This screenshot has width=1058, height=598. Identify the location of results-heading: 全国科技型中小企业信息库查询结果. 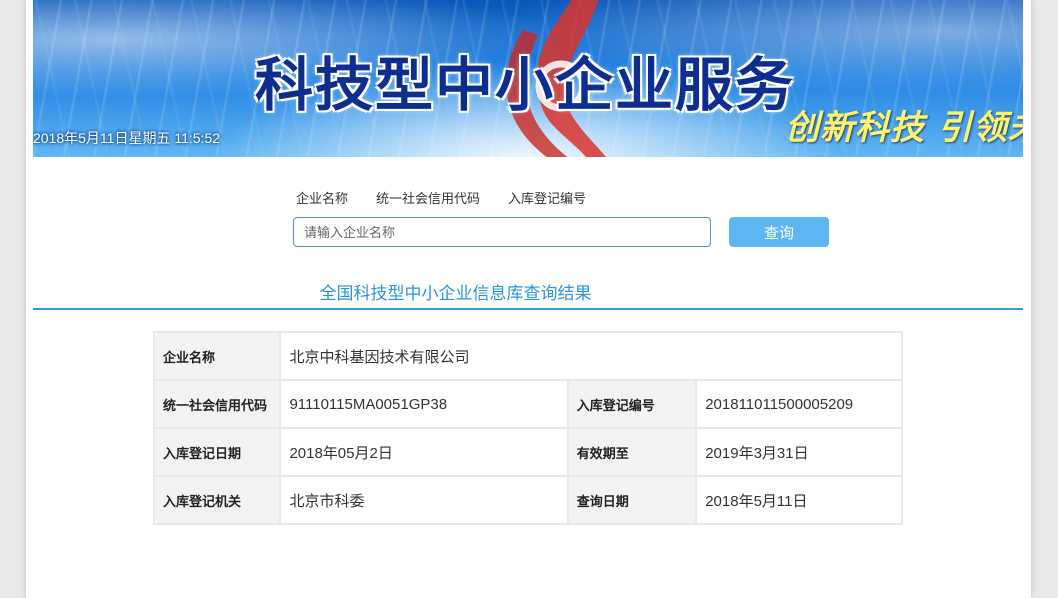
(455, 293).